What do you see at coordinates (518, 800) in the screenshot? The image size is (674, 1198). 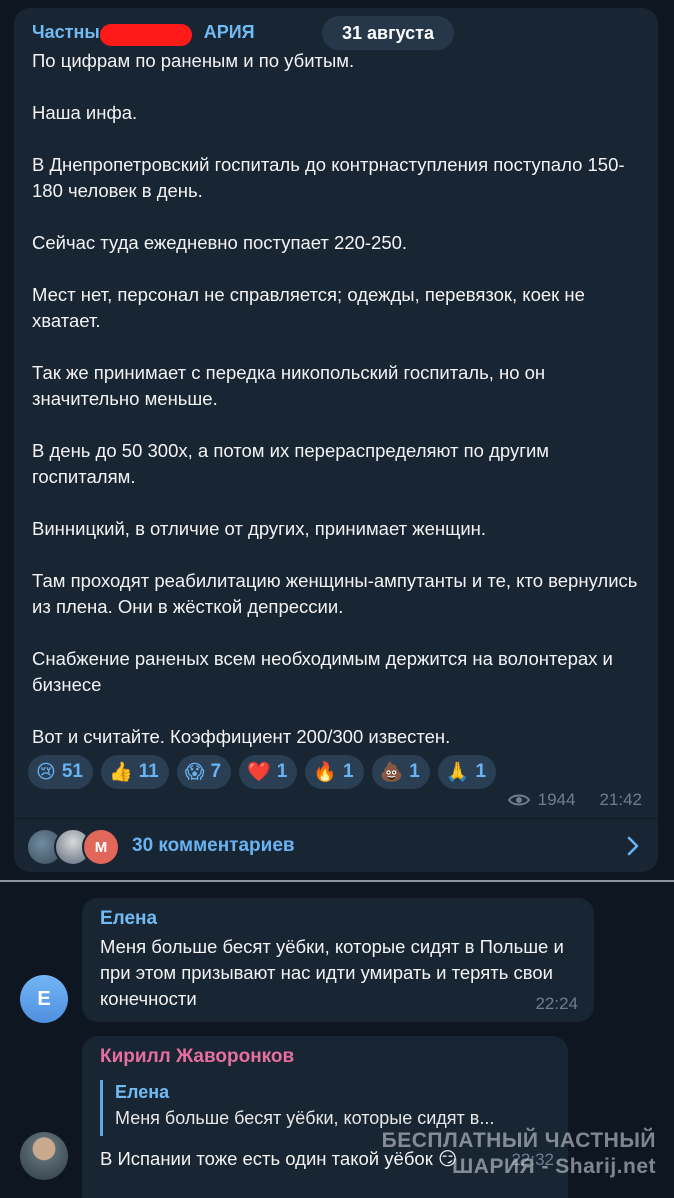 I see `eye-icon` at bounding box center [518, 800].